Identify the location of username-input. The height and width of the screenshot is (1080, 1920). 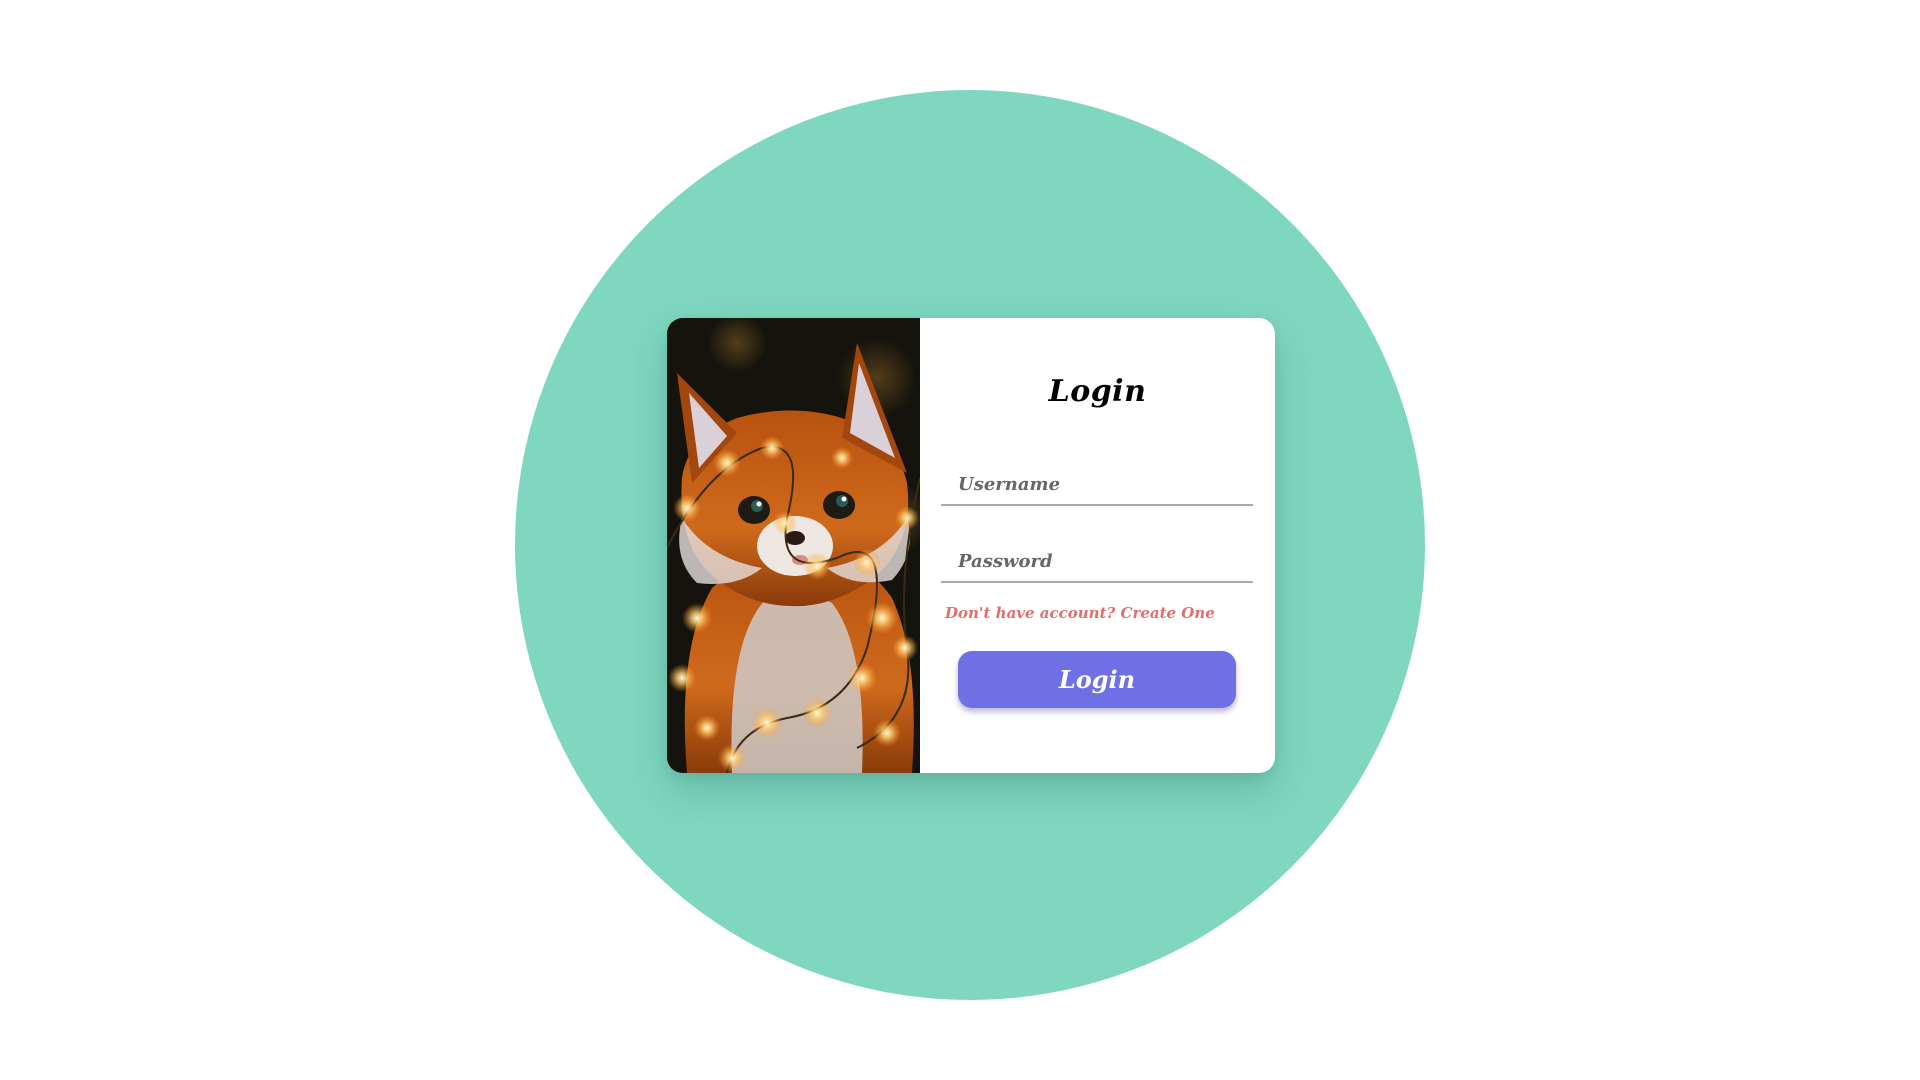
(1097, 484).